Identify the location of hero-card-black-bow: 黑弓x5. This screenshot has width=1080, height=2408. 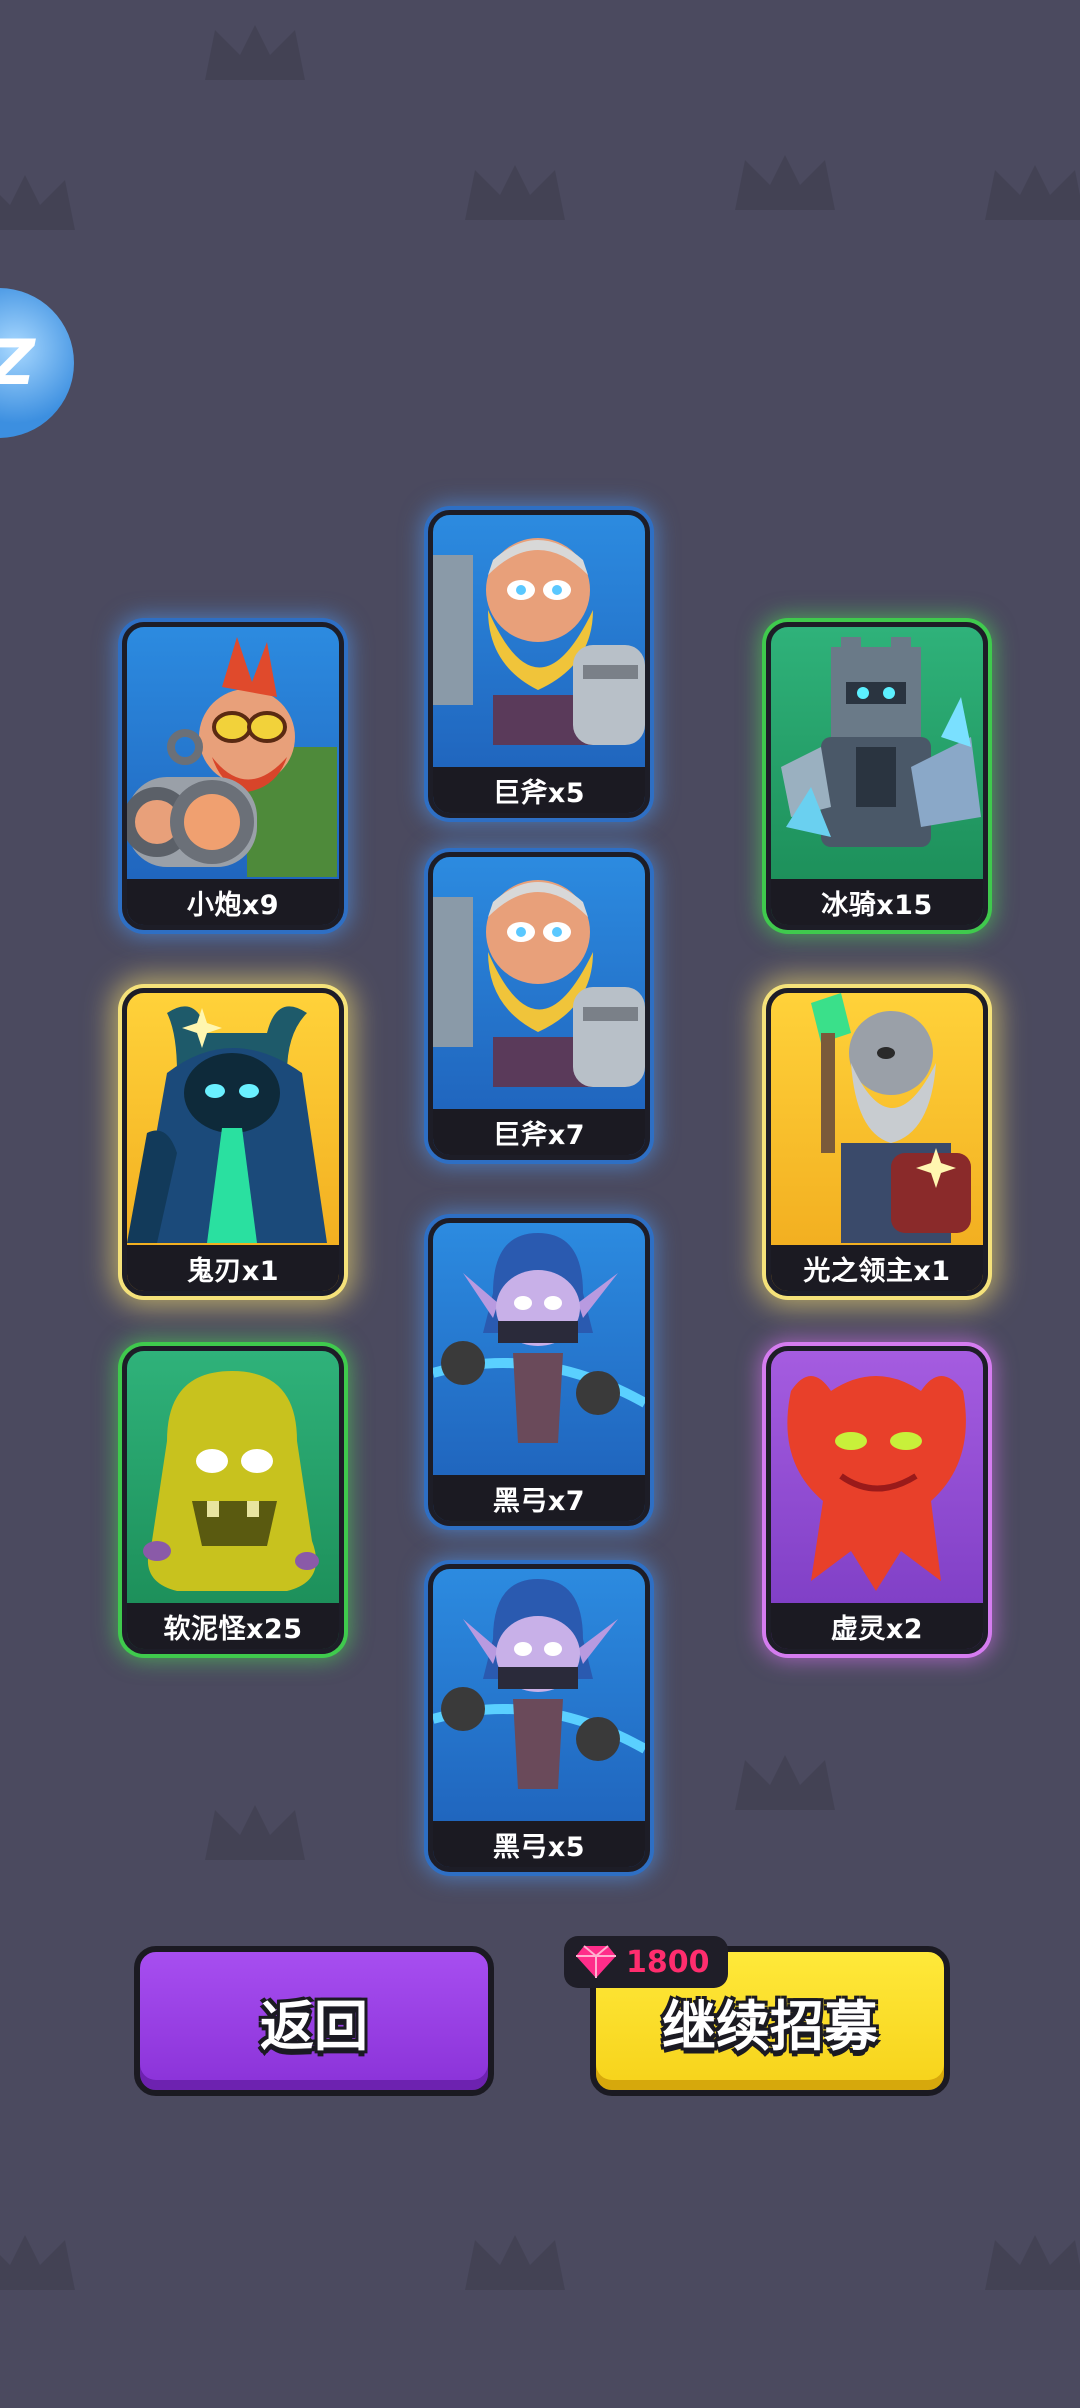
(539, 1718).